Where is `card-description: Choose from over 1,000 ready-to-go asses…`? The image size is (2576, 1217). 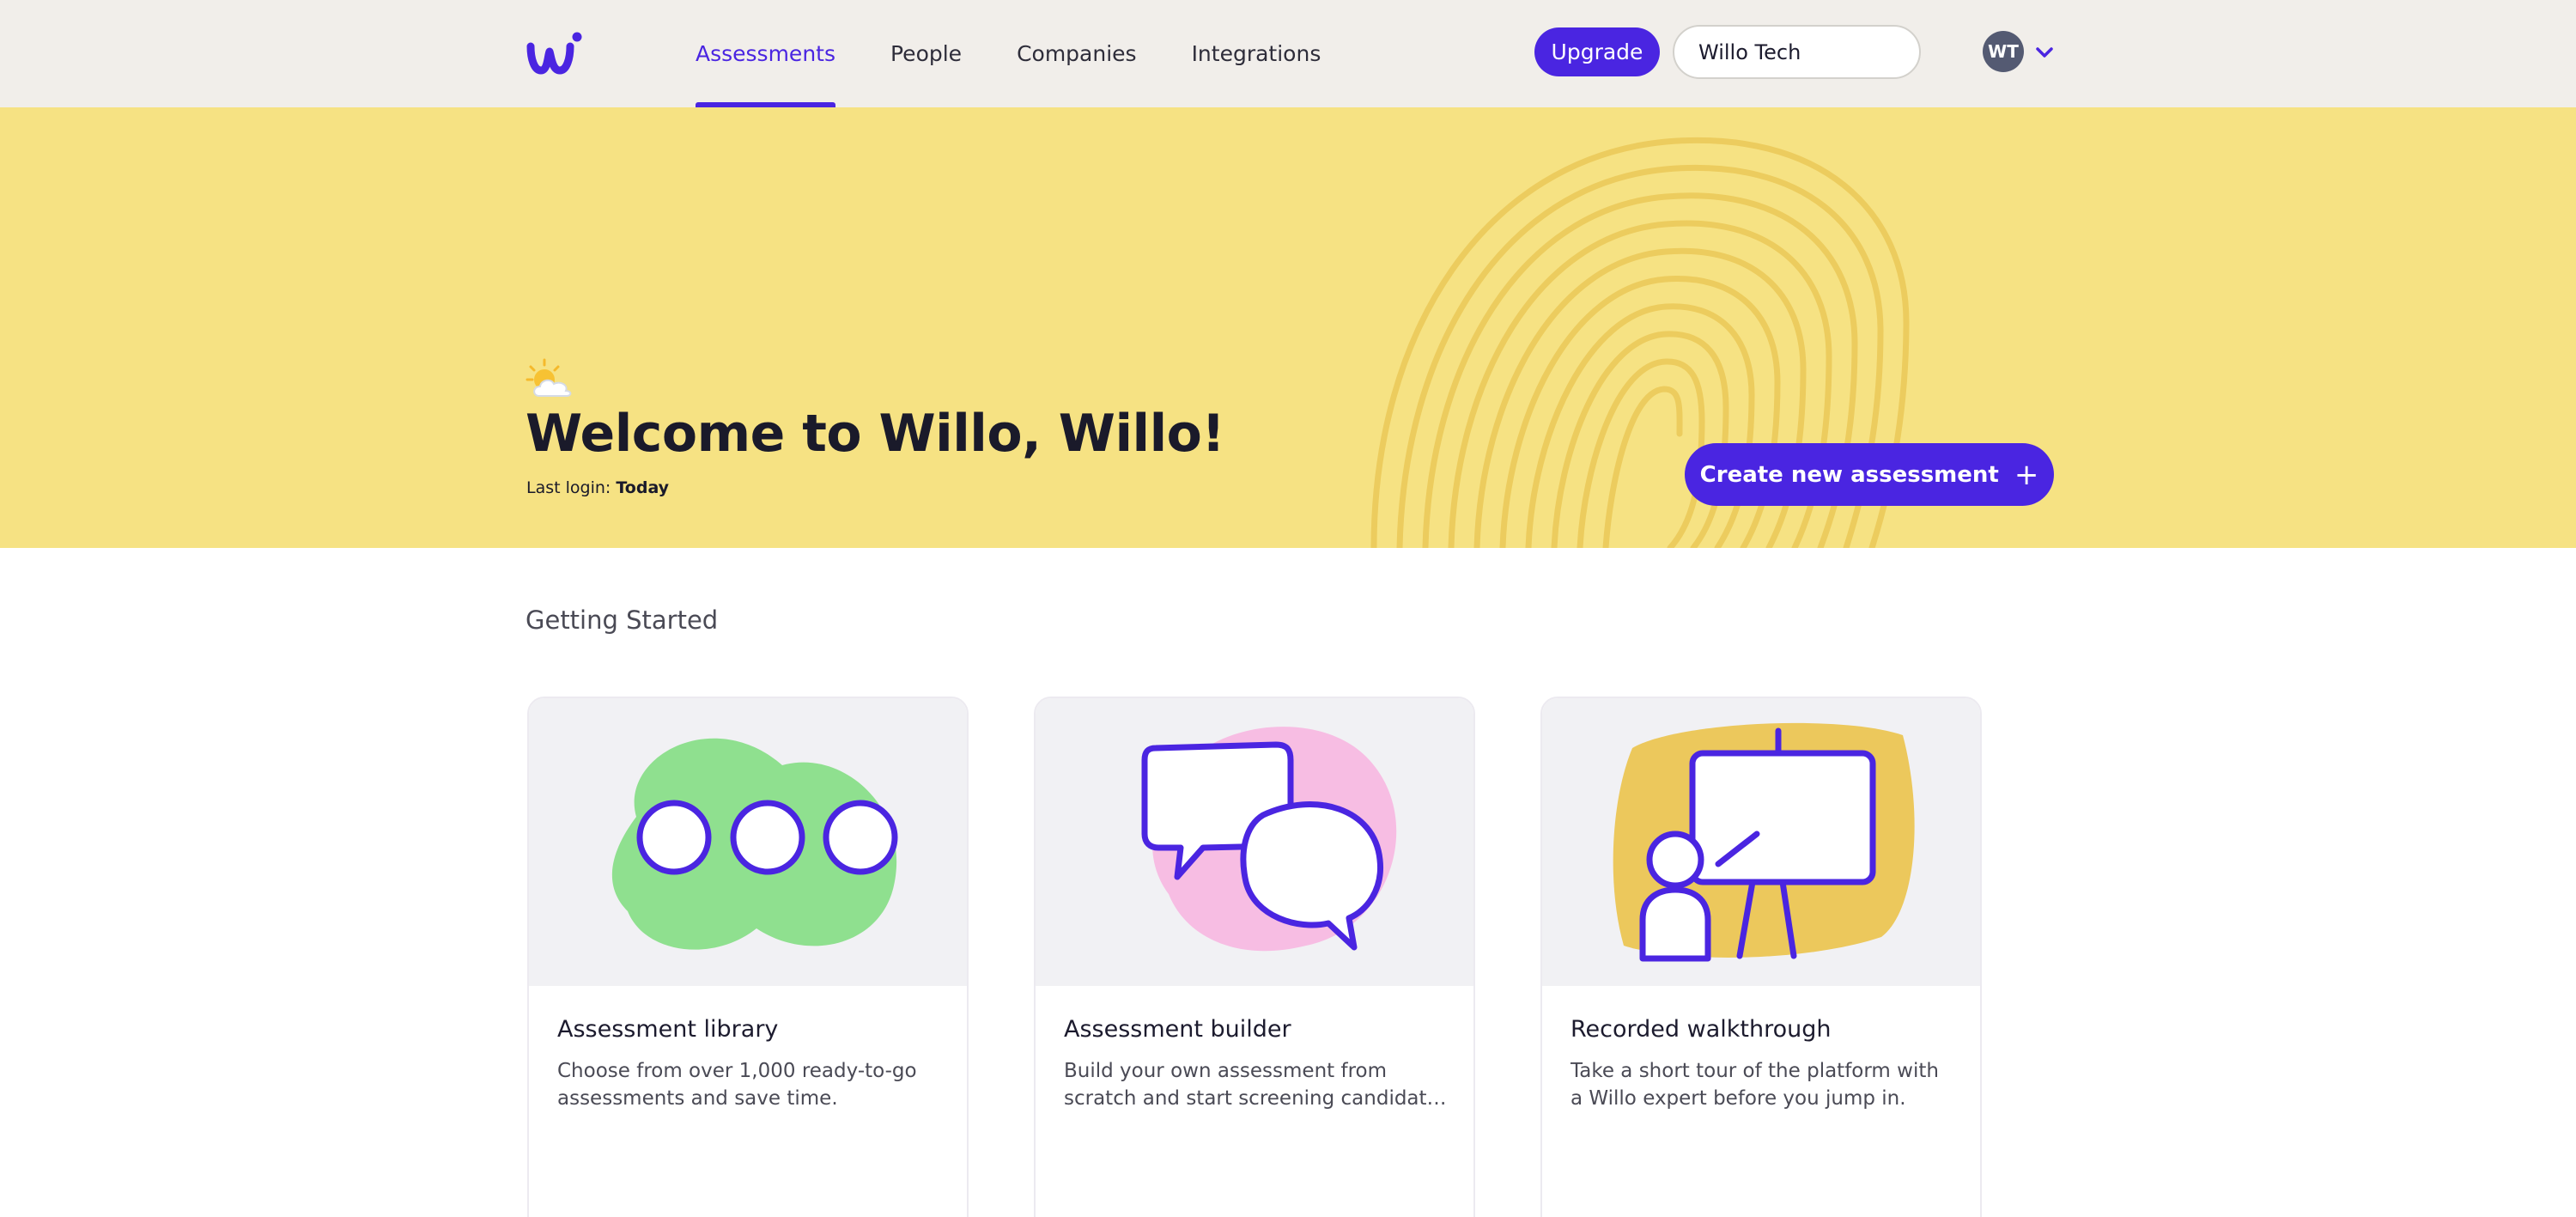
card-description: Choose from over 1,000 ready-to-go asses… is located at coordinates (737, 1085).